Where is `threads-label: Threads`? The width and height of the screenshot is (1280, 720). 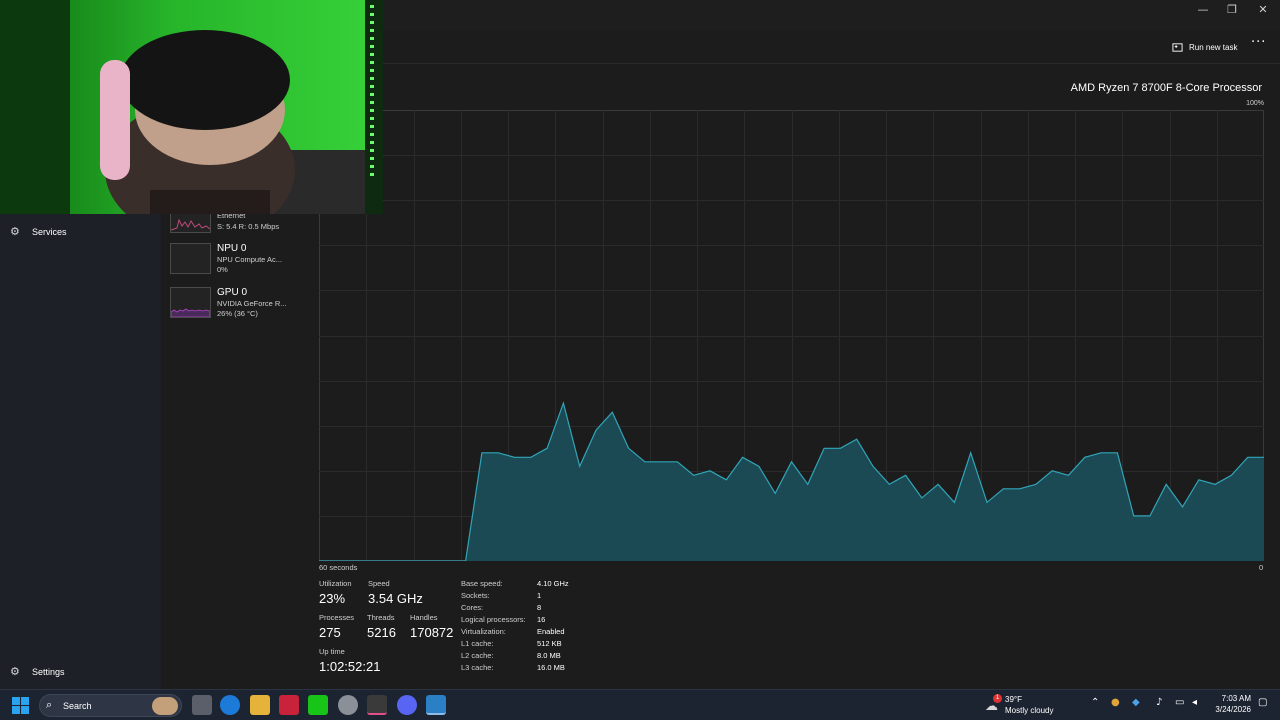
threads-label: Threads is located at coordinates (381, 617).